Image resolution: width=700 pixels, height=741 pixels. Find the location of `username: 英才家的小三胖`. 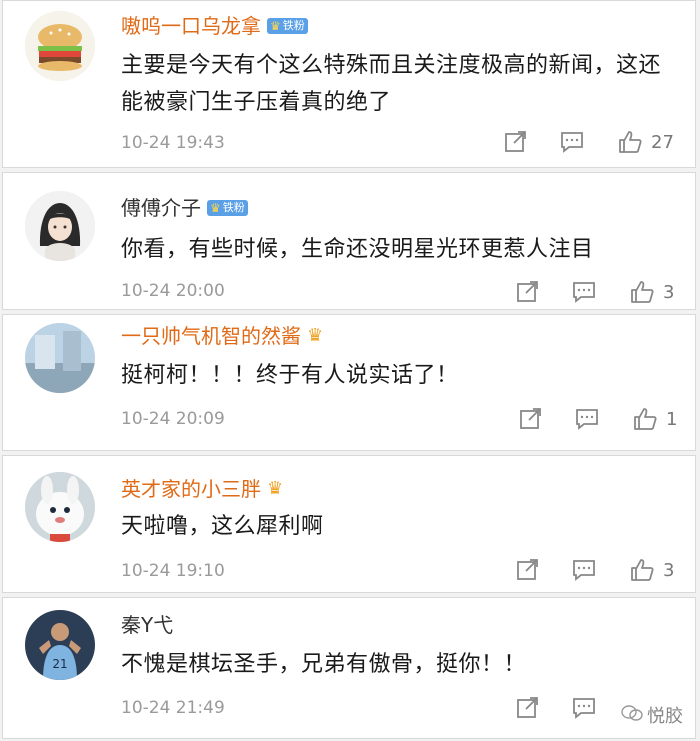

username: 英才家的小三胖 is located at coordinates (191, 489).